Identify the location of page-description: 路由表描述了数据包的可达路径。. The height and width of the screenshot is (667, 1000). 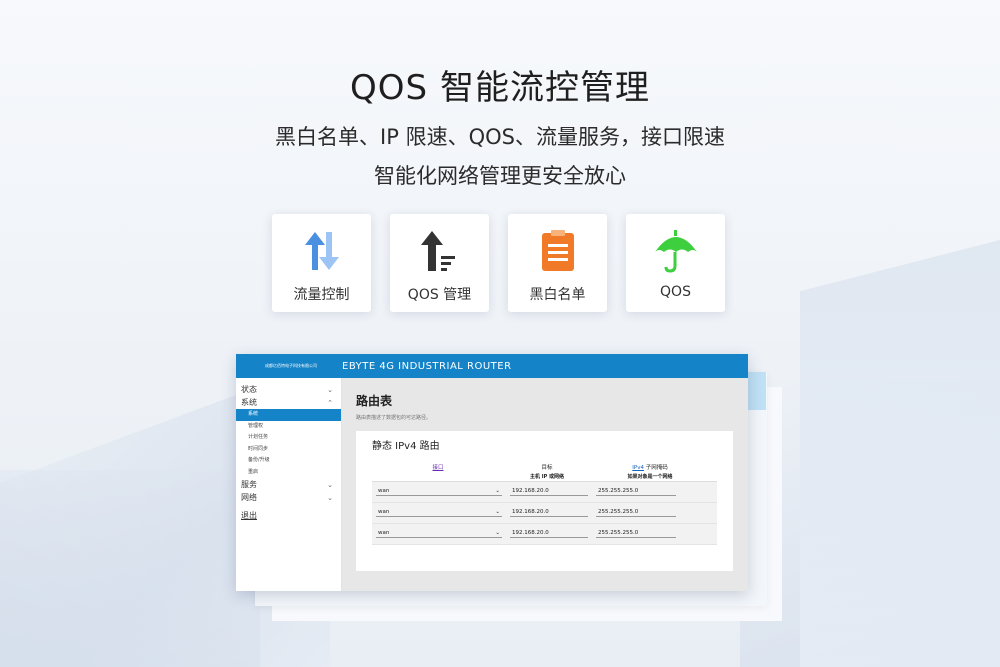
(394, 418).